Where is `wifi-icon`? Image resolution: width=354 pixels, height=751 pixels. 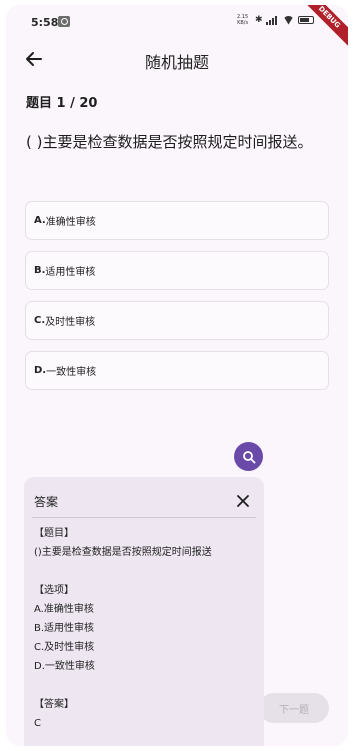 wifi-icon is located at coordinates (288, 20).